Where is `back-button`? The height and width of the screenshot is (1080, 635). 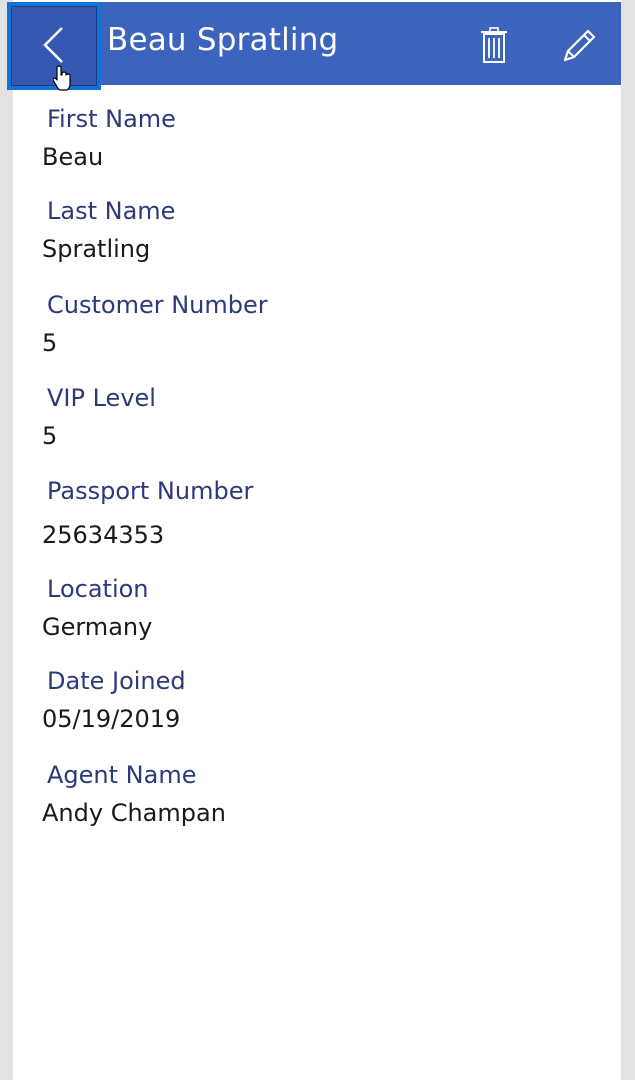
back-button is located at coordinates (54, 46).